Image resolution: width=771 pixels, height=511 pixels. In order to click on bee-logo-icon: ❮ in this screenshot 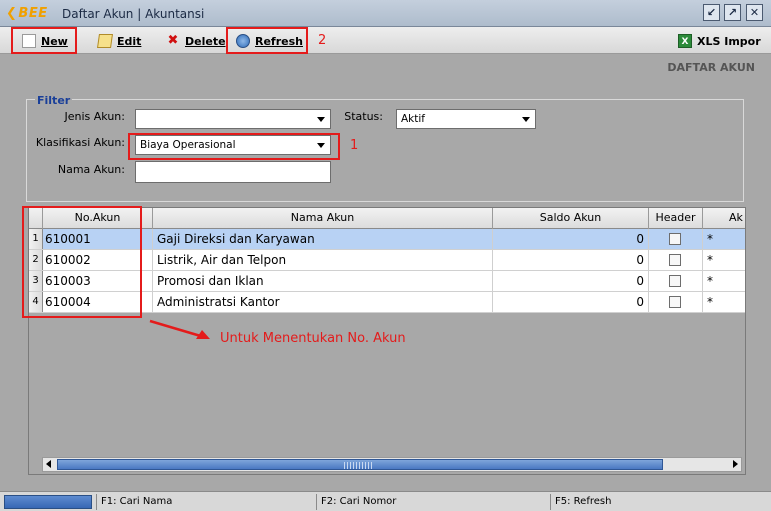, I will do `click(12, 13)`.